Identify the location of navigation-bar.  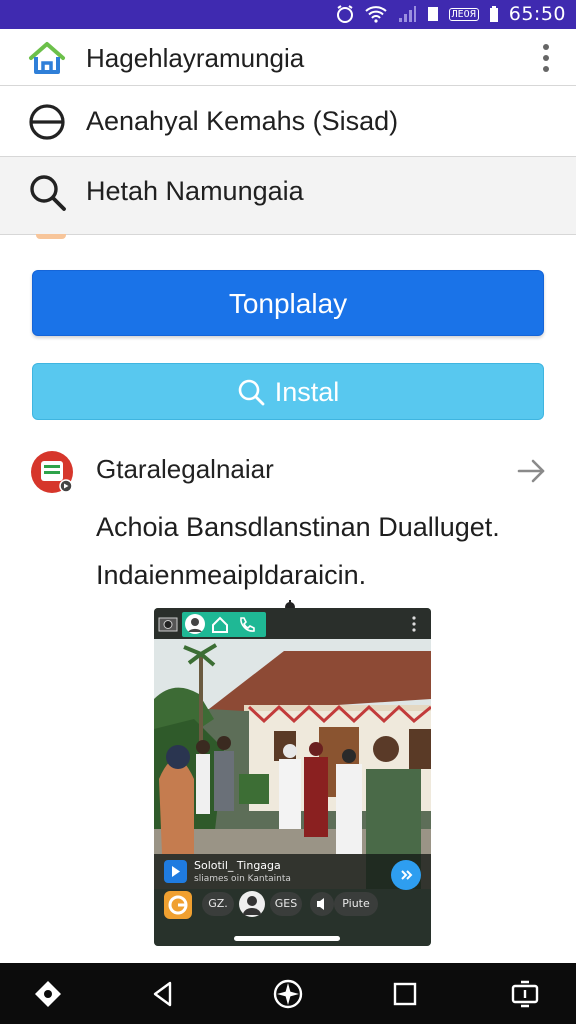
(288, 993).